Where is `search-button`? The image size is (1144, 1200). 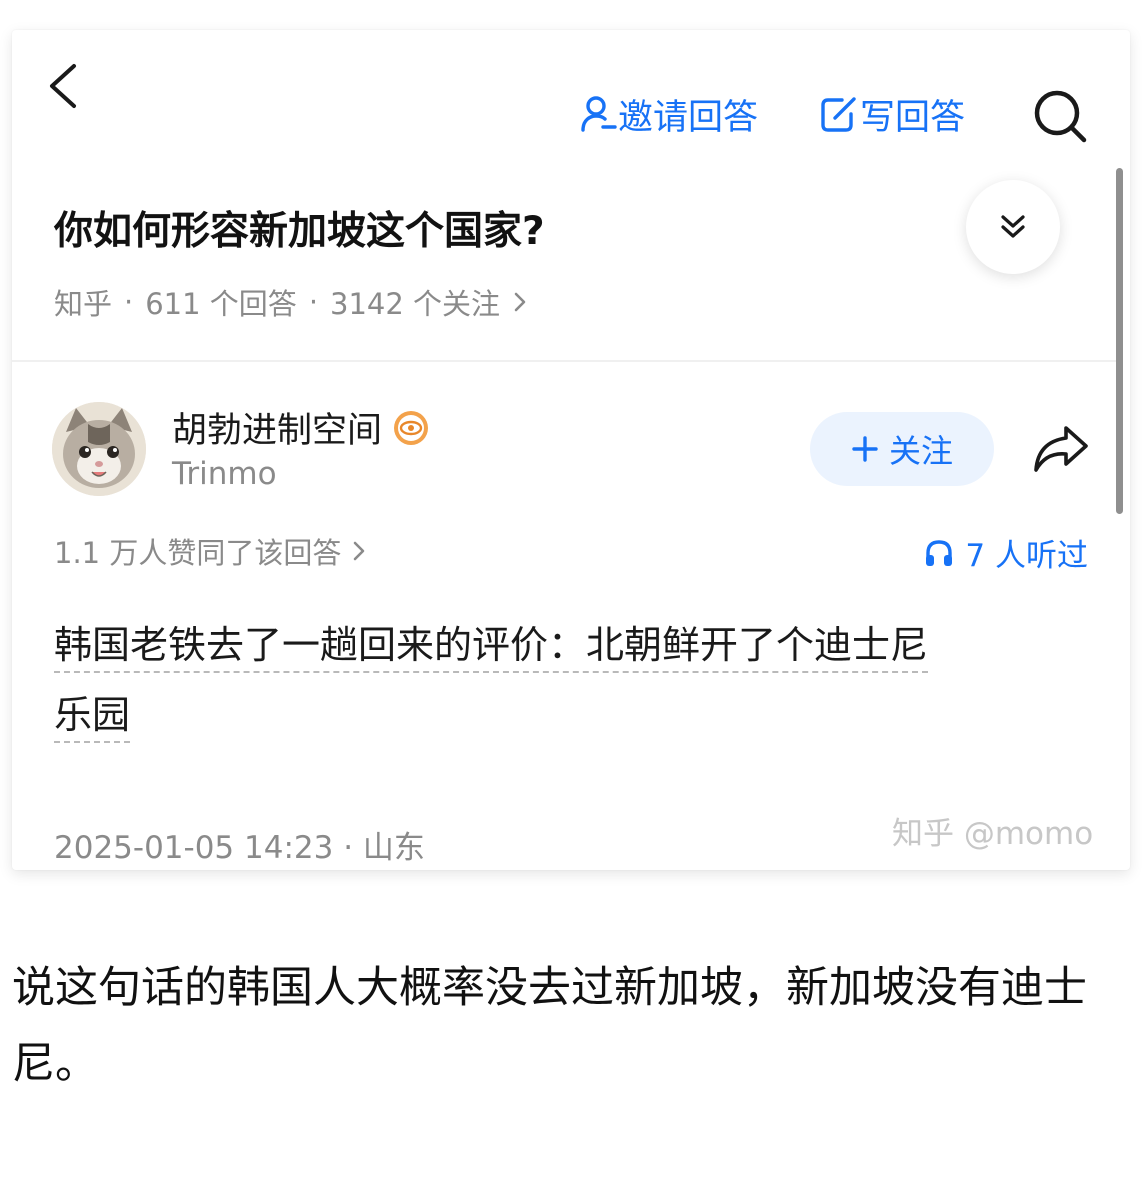
search-button is located at coordinates (1060, 116).